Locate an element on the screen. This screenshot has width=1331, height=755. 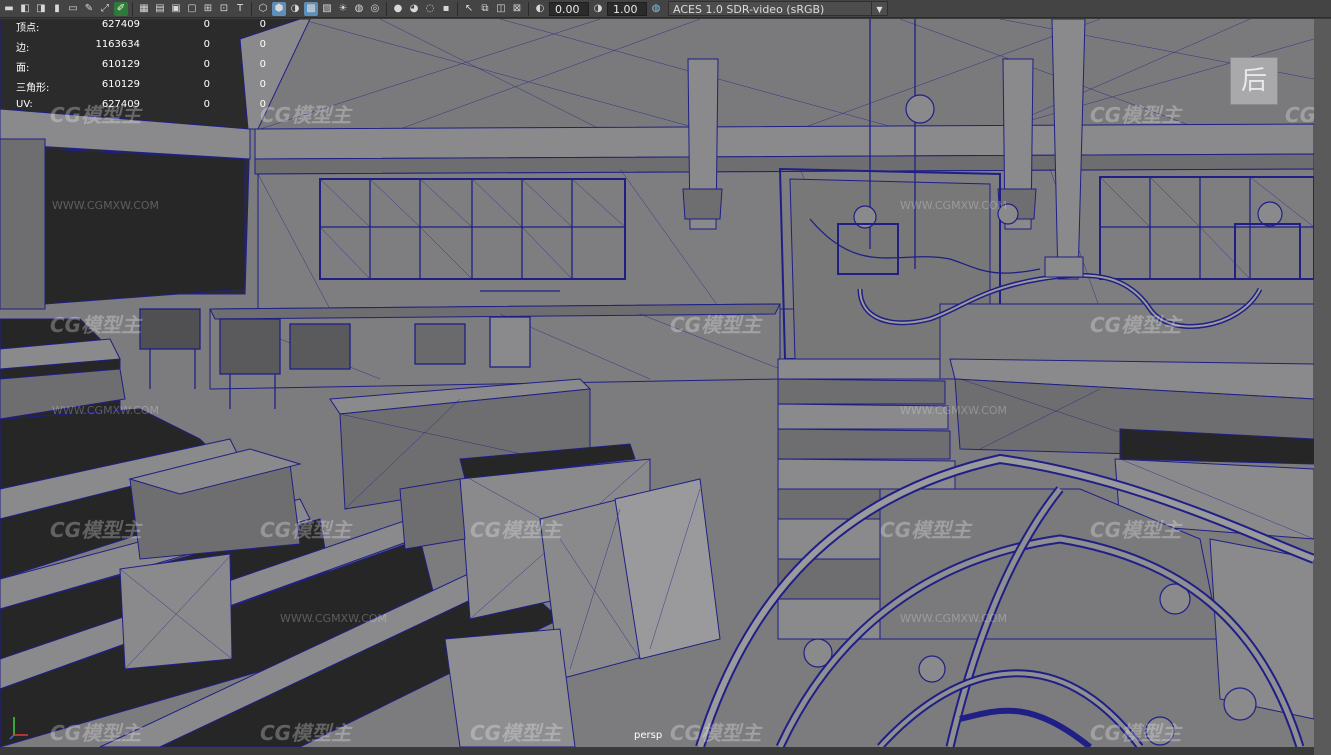
chevron-down-icon: ▼ is located at coordinates (879, 8).